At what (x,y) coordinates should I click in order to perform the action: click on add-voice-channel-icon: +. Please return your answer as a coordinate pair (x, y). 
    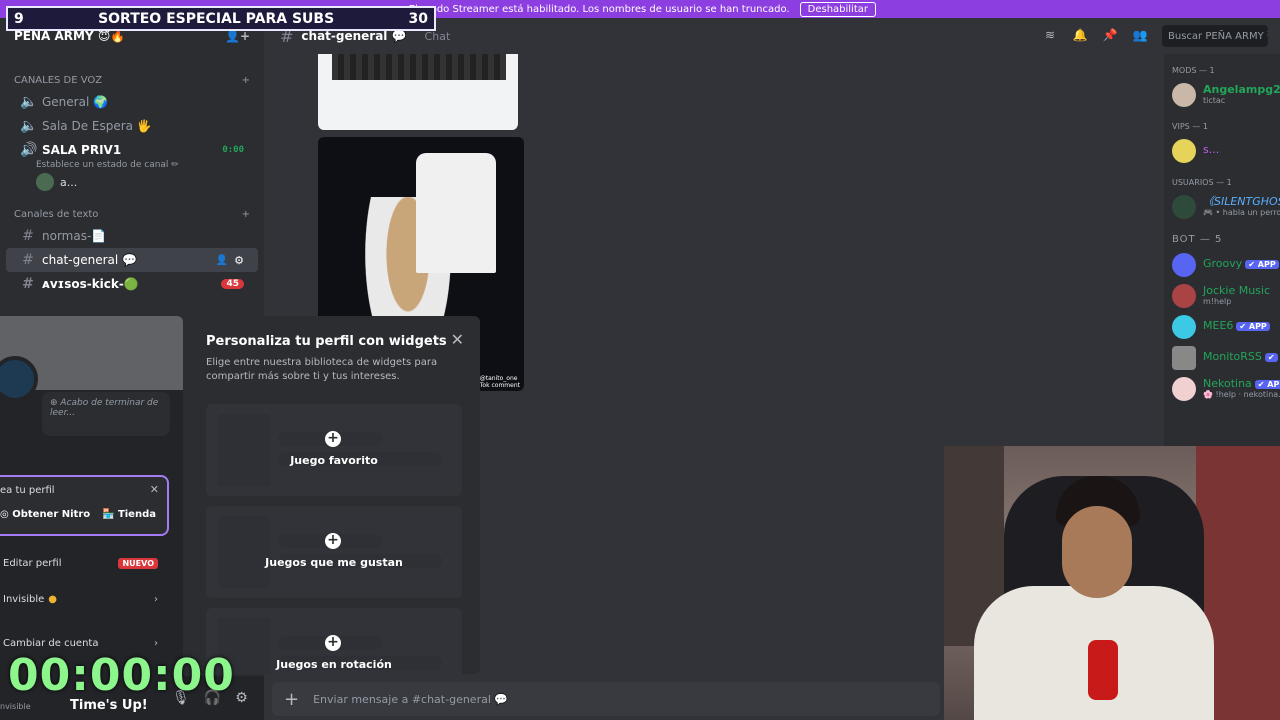
    Looking at the image, I should click on (246, 80).